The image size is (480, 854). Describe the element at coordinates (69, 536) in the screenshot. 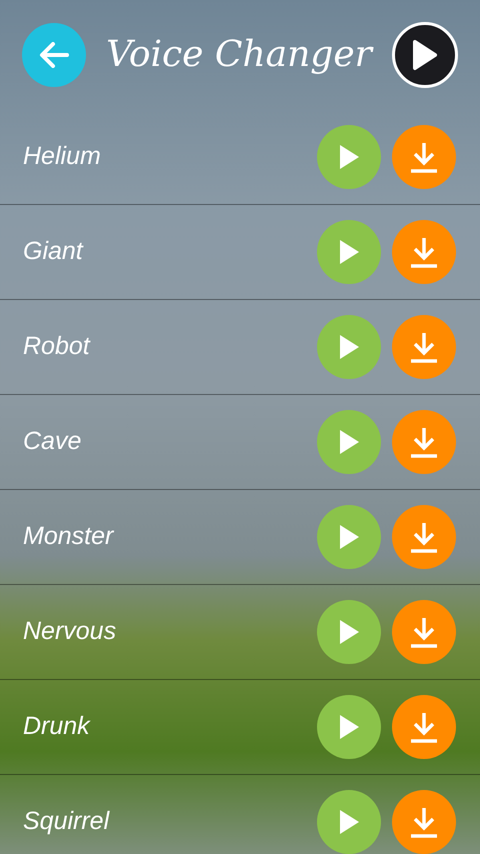

I see `effect-name: Monster` at that location.